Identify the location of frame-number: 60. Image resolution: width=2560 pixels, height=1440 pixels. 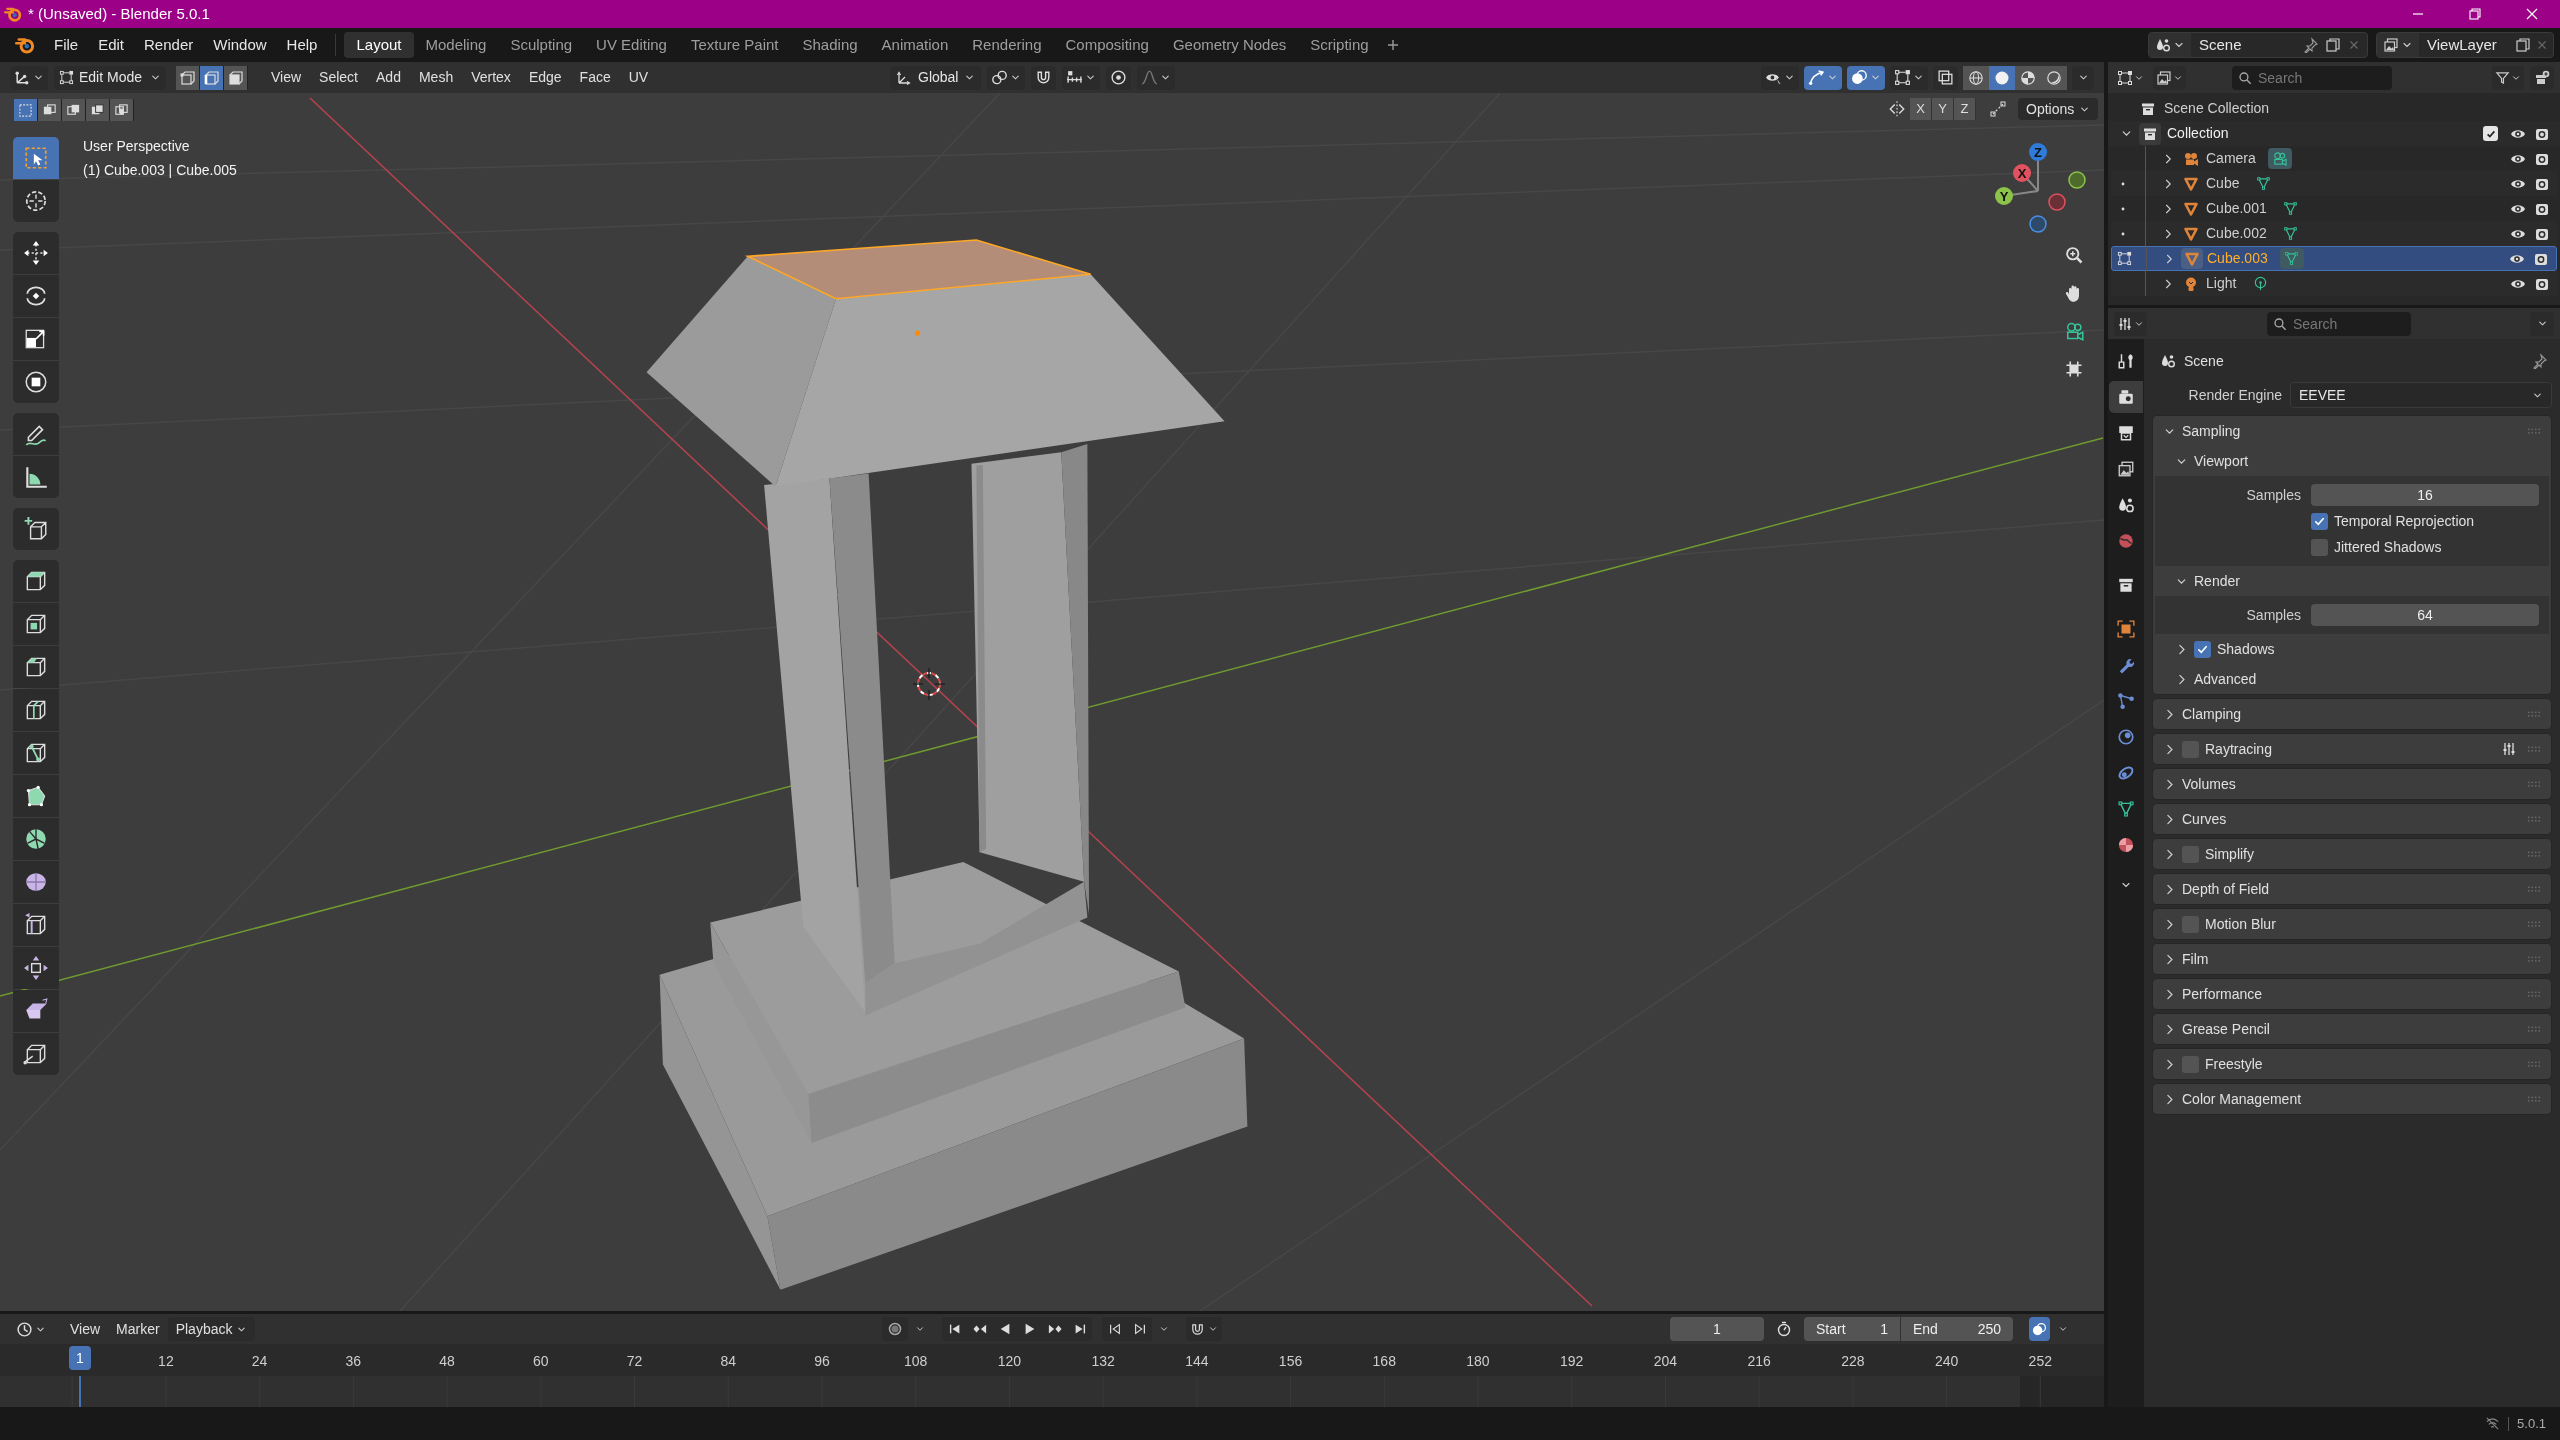
(541, 1361).